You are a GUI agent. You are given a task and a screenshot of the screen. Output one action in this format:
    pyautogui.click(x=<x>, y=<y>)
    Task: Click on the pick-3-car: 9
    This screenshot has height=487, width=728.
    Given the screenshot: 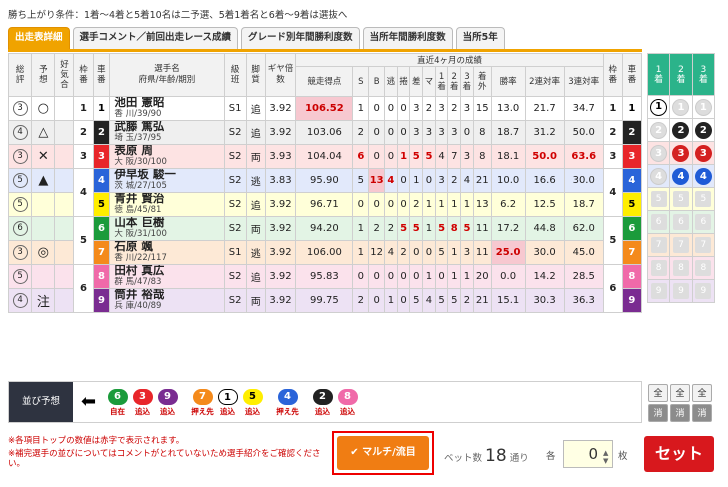 What is the action you would take?
    pyautogui.click(x=703, y=291)
    